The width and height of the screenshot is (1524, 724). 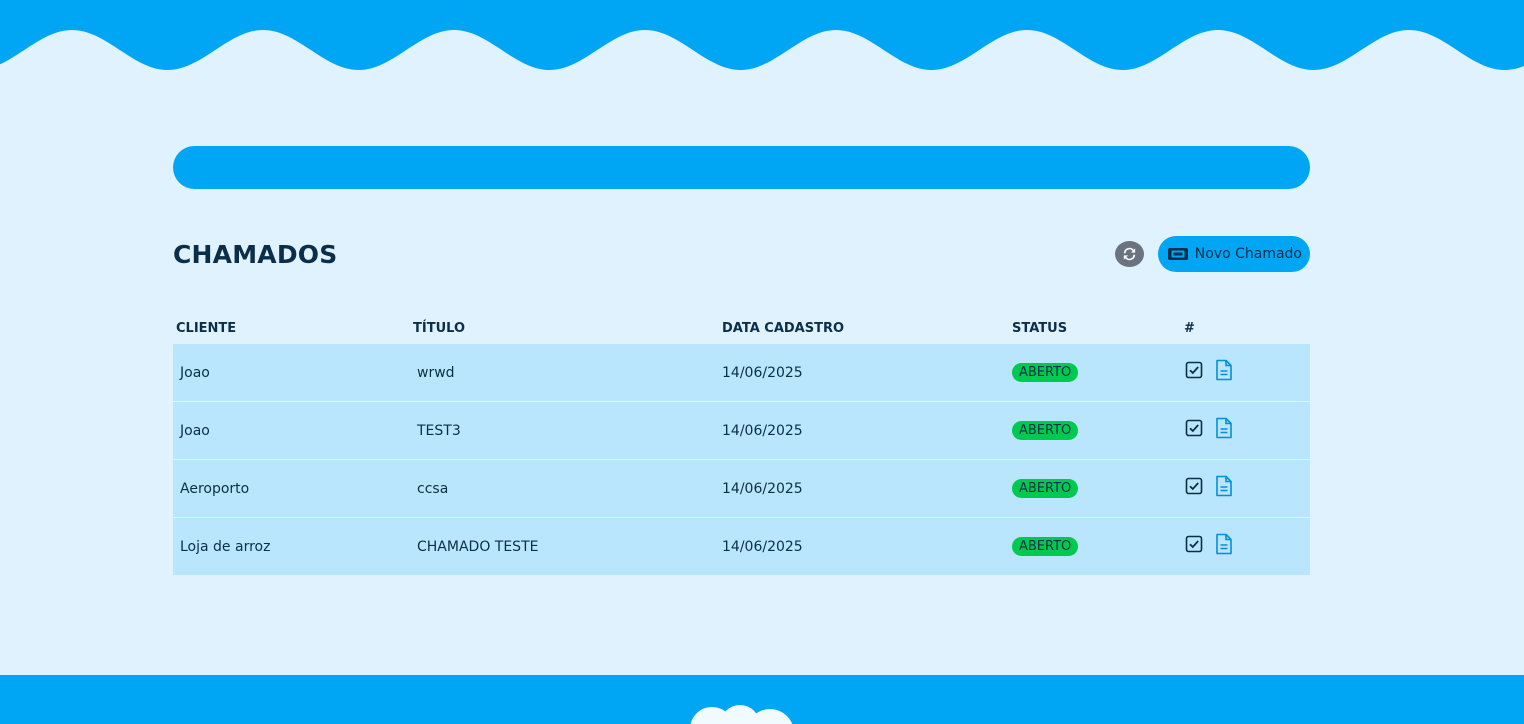 I want to click on footer, so click(x=762, y=699).